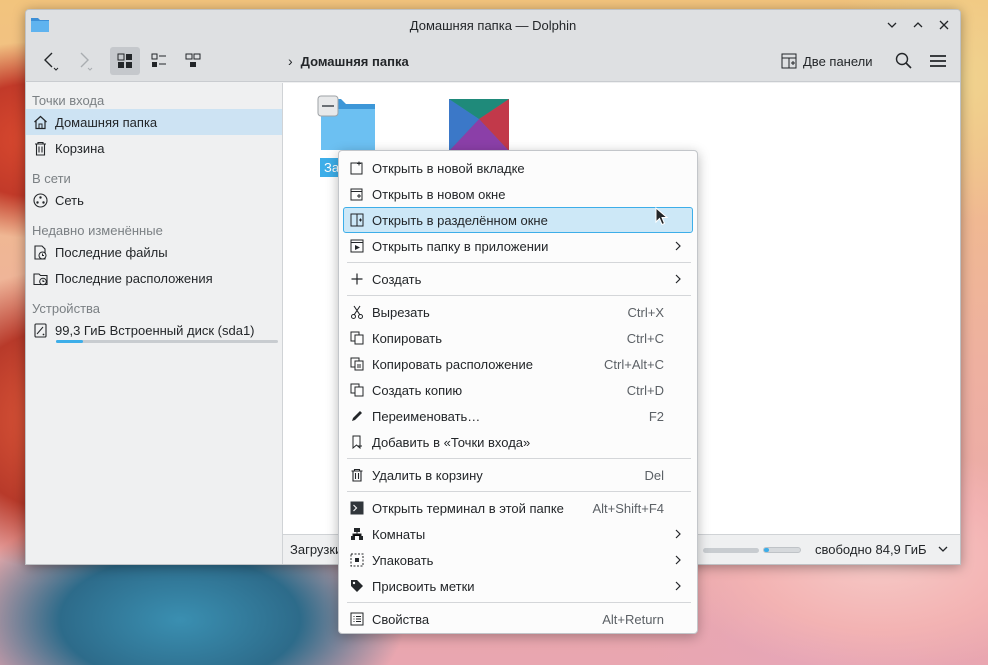 The height and width of the screenshot is (665, 988). What do you see at coordinates (159, 61) in the screenshot?
I see `compact-view-button` at bounding box center [159, 61].